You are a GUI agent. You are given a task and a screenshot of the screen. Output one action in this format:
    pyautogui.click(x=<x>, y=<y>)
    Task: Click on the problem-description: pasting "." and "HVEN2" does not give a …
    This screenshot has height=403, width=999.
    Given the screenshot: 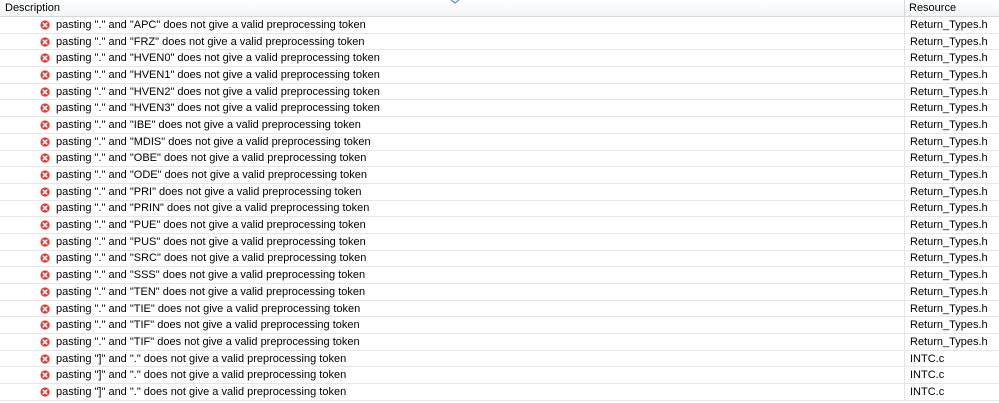 What is the action you would take?
    pyautogui.click(x=218, y=91)
    